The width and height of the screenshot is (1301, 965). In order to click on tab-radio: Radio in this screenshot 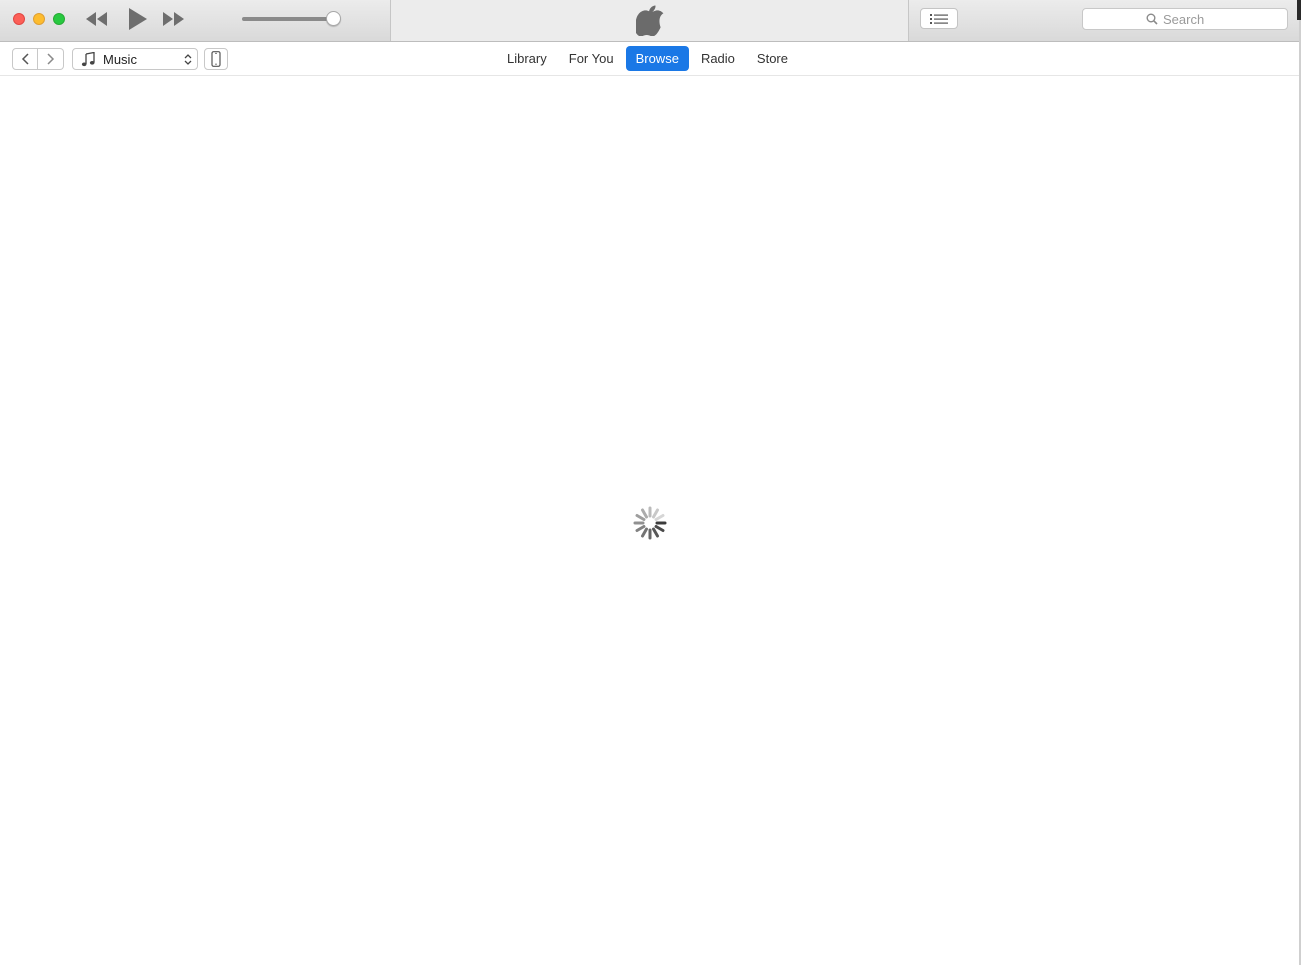, I will do `click(718, 58)`.